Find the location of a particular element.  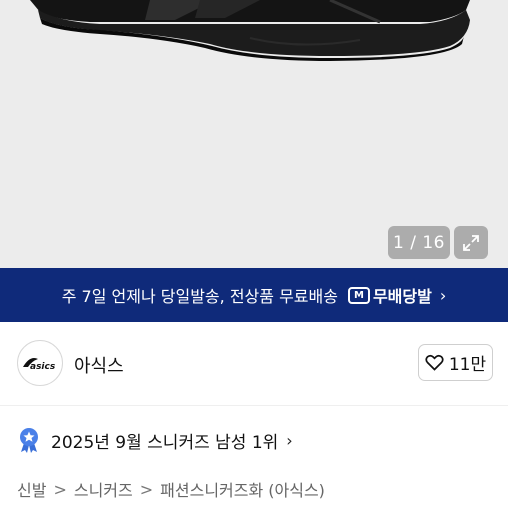

shipping-banner: 주 7일 언제나 당일발송, 전상품 무료배송 M 무배당발 › is located at coordinates (254, 295).